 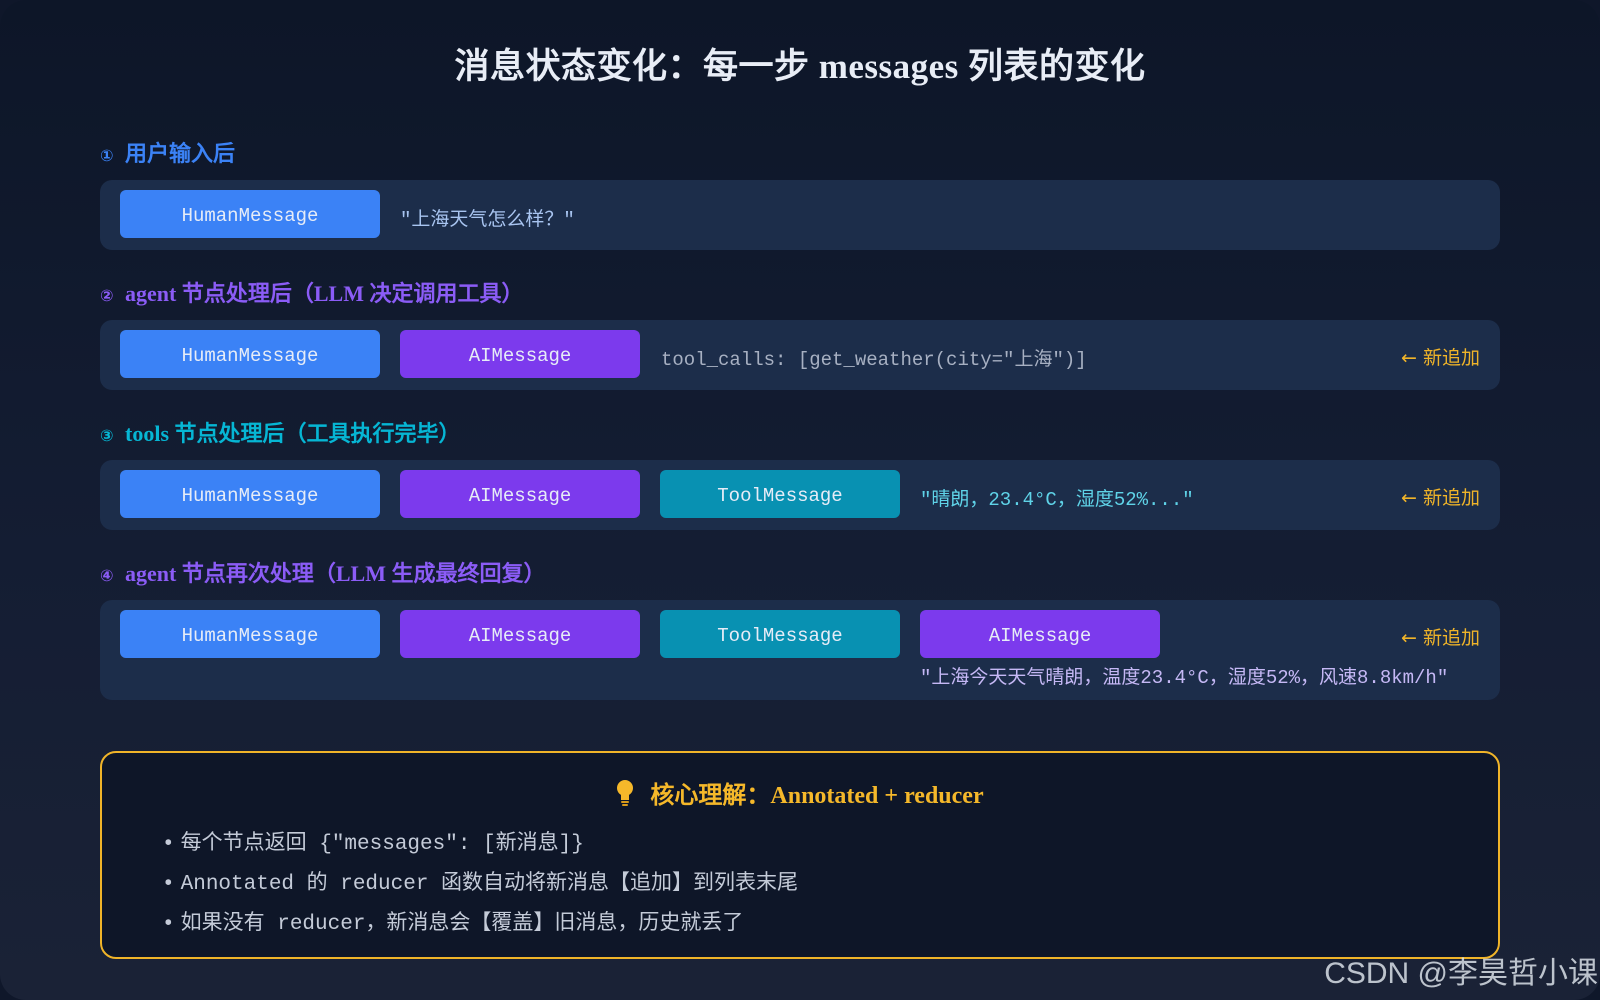 I want to click on step-2-label: ② agent 节点处理后（LLM 决定调用工具）, so click(x=312, y=292).